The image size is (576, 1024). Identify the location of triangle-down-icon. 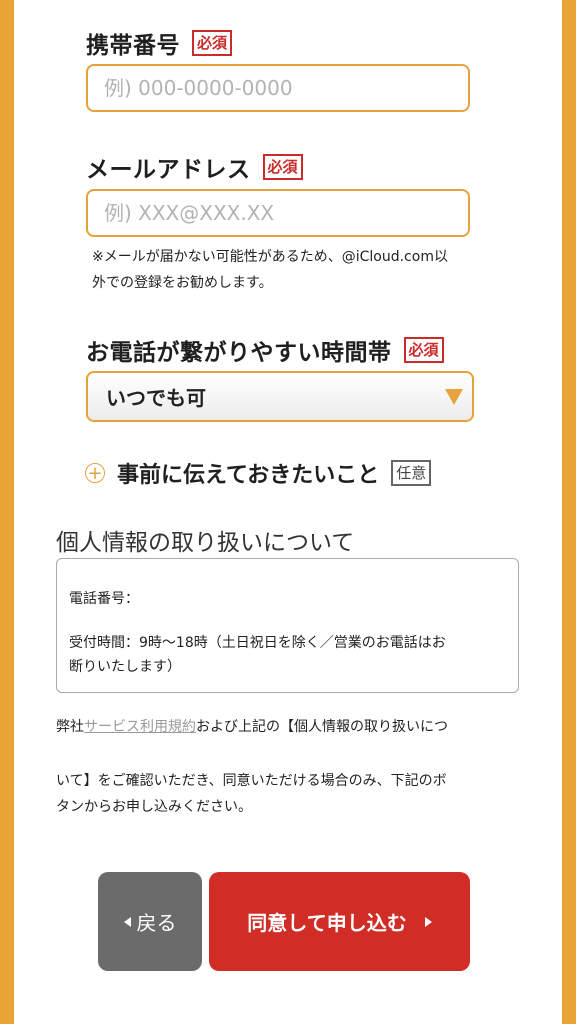
(454, 397).